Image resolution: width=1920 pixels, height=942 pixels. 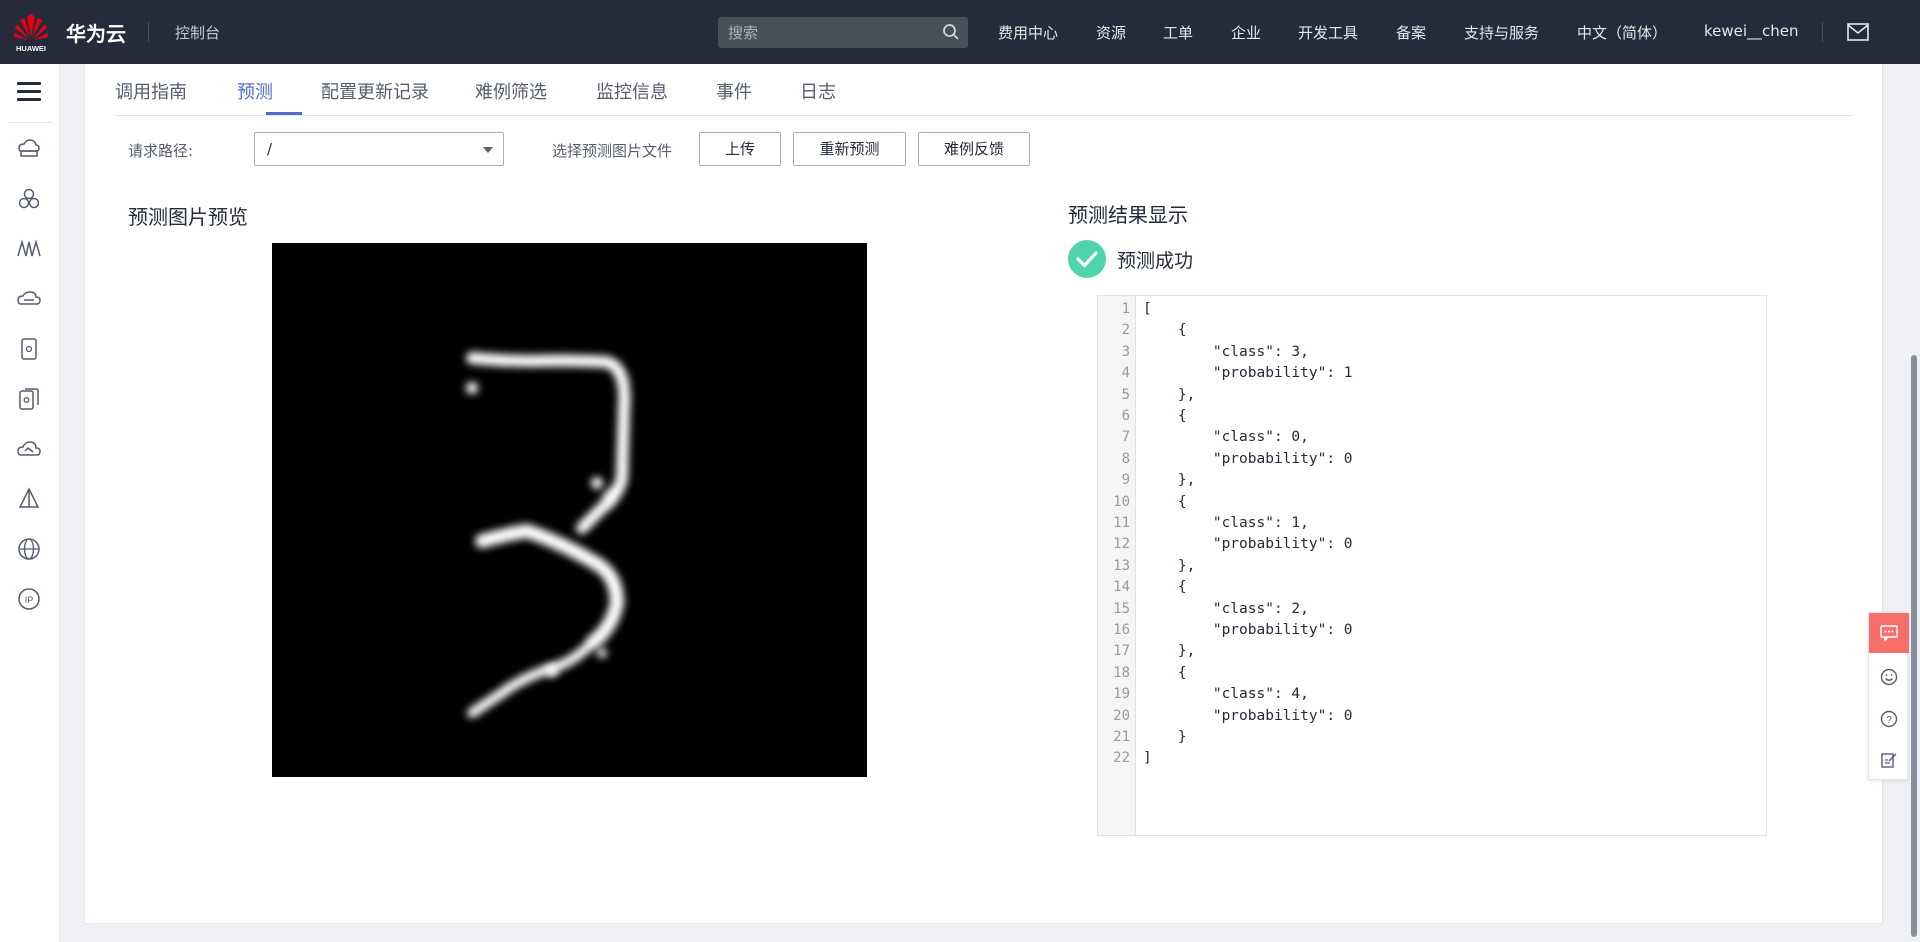 I want to click on svg-text: IP, so click(x=29, y=600).